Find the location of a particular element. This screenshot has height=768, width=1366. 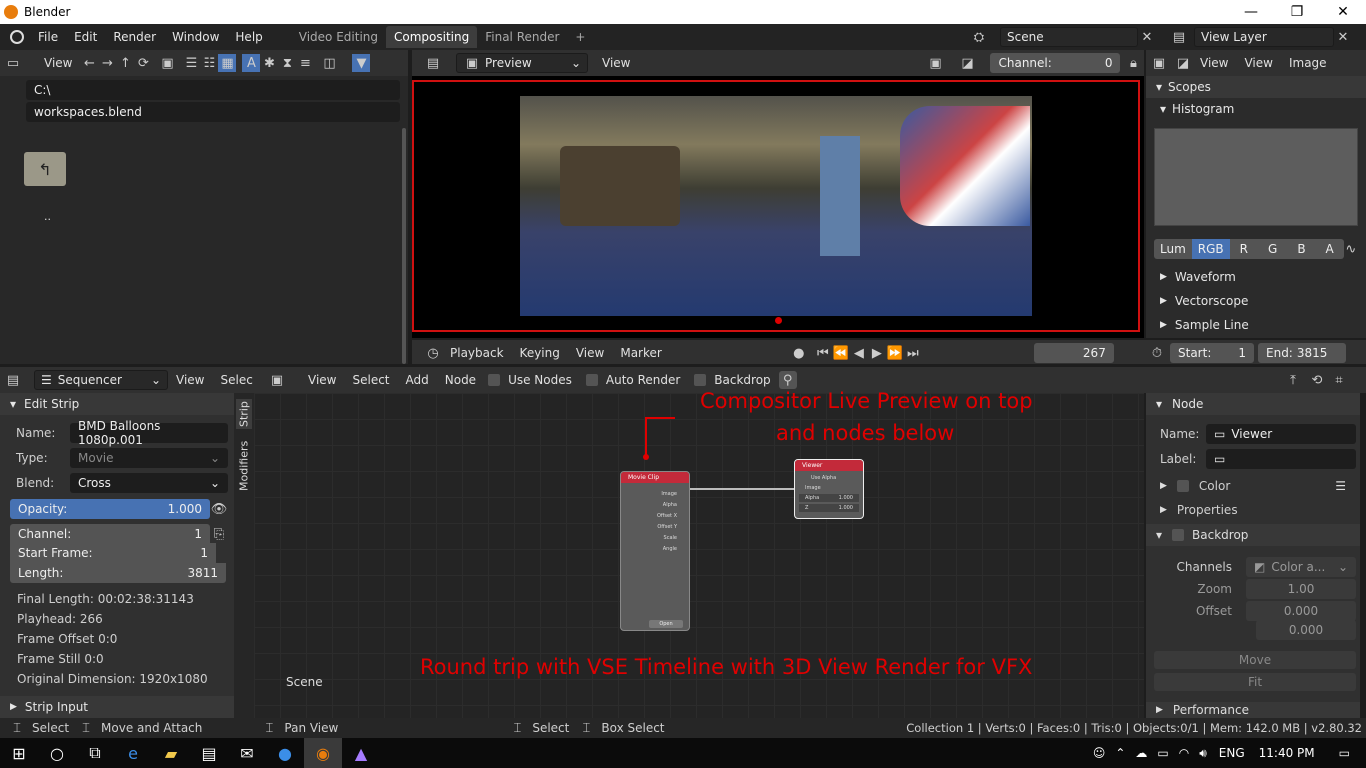

tab-final-render: Final Render is located at coordinates (522, 37).